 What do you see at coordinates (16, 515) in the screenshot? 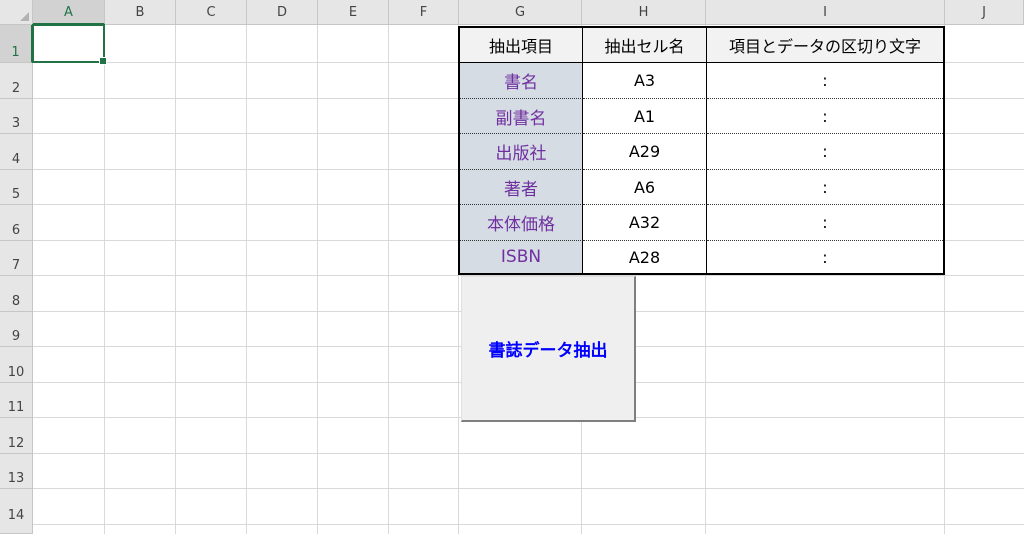
I see `row-number: 14` at bounding box center [16, 515].